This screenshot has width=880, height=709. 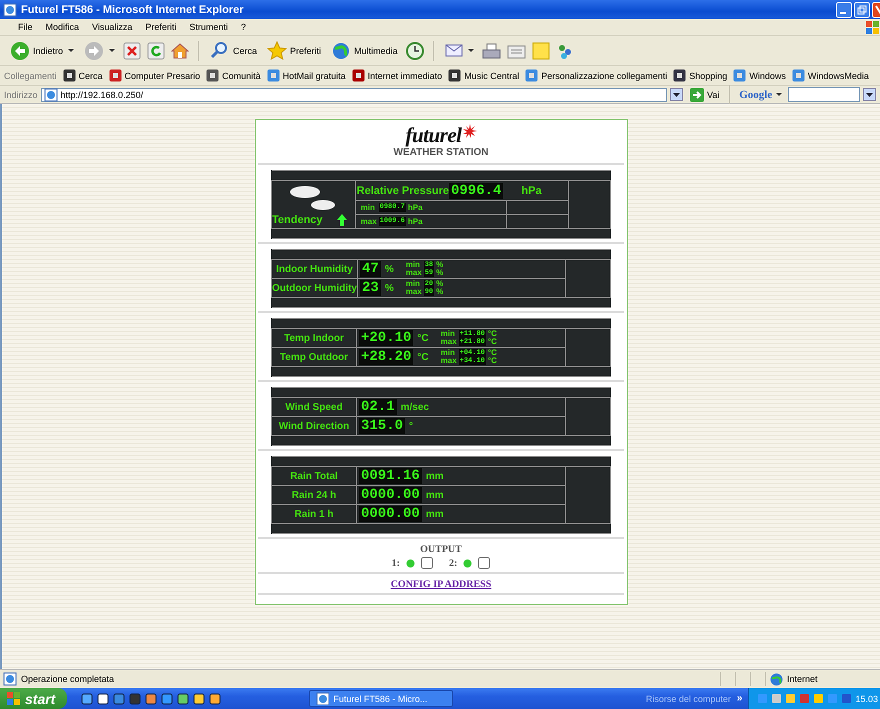 I want to click on link: Music Central, so click(x=484, y=75).